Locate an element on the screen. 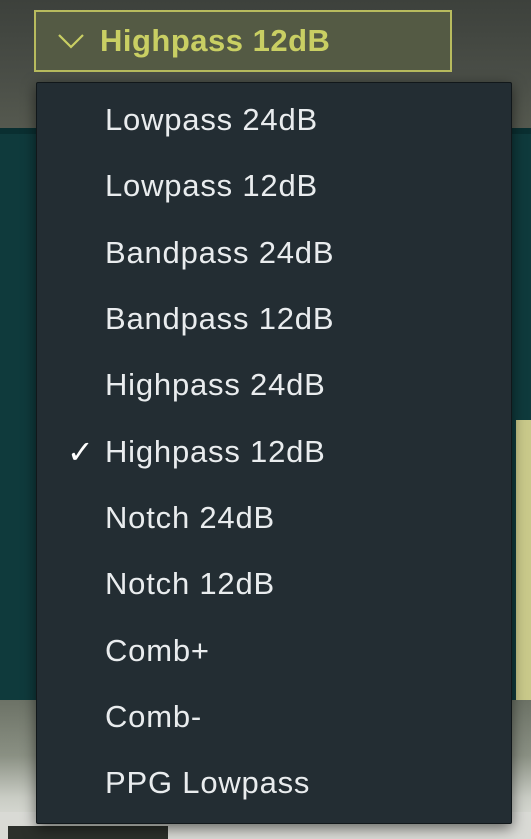 This screenshot has width=531, height=839. dropdown-selected-value: Highpass 12dB is located at coordinates (215, 40).